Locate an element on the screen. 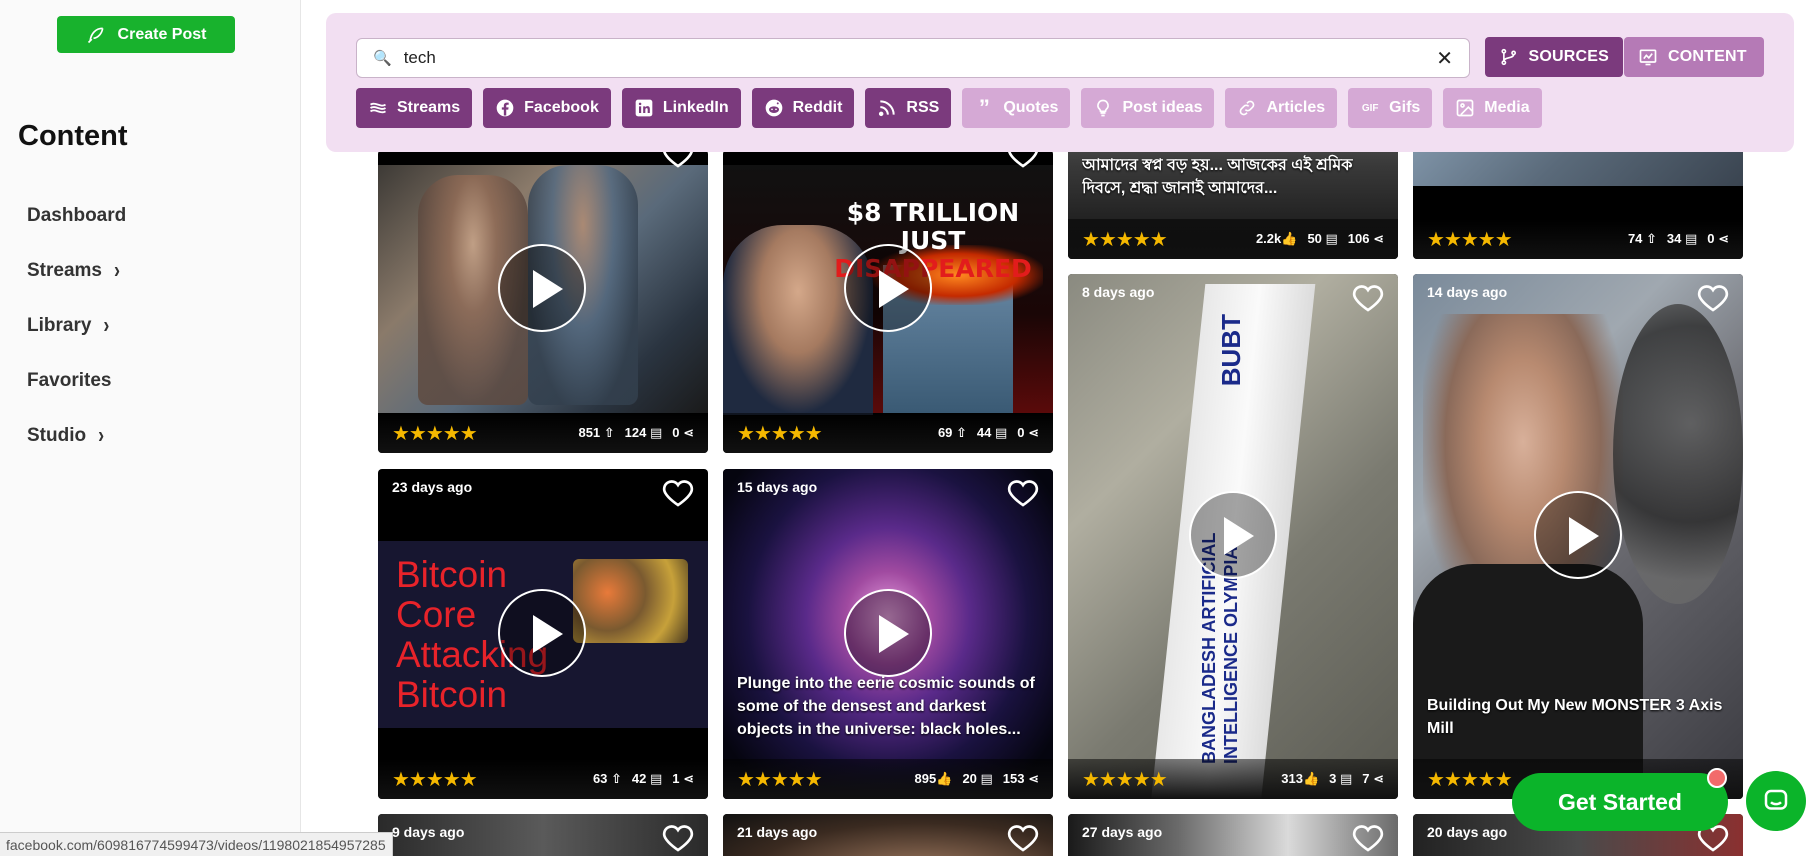  chart-board-icon is located at coordinates (1648, 57).